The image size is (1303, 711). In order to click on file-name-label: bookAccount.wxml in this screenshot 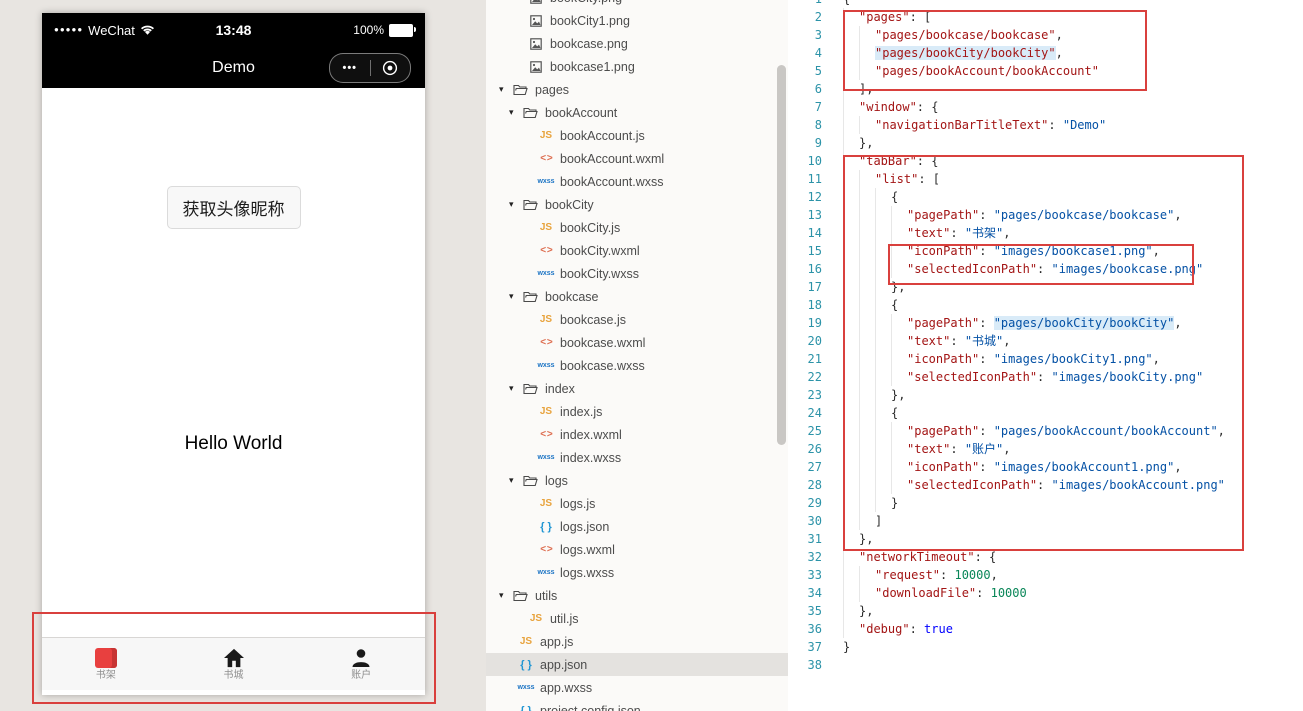, I will do `click(612, 158)`.